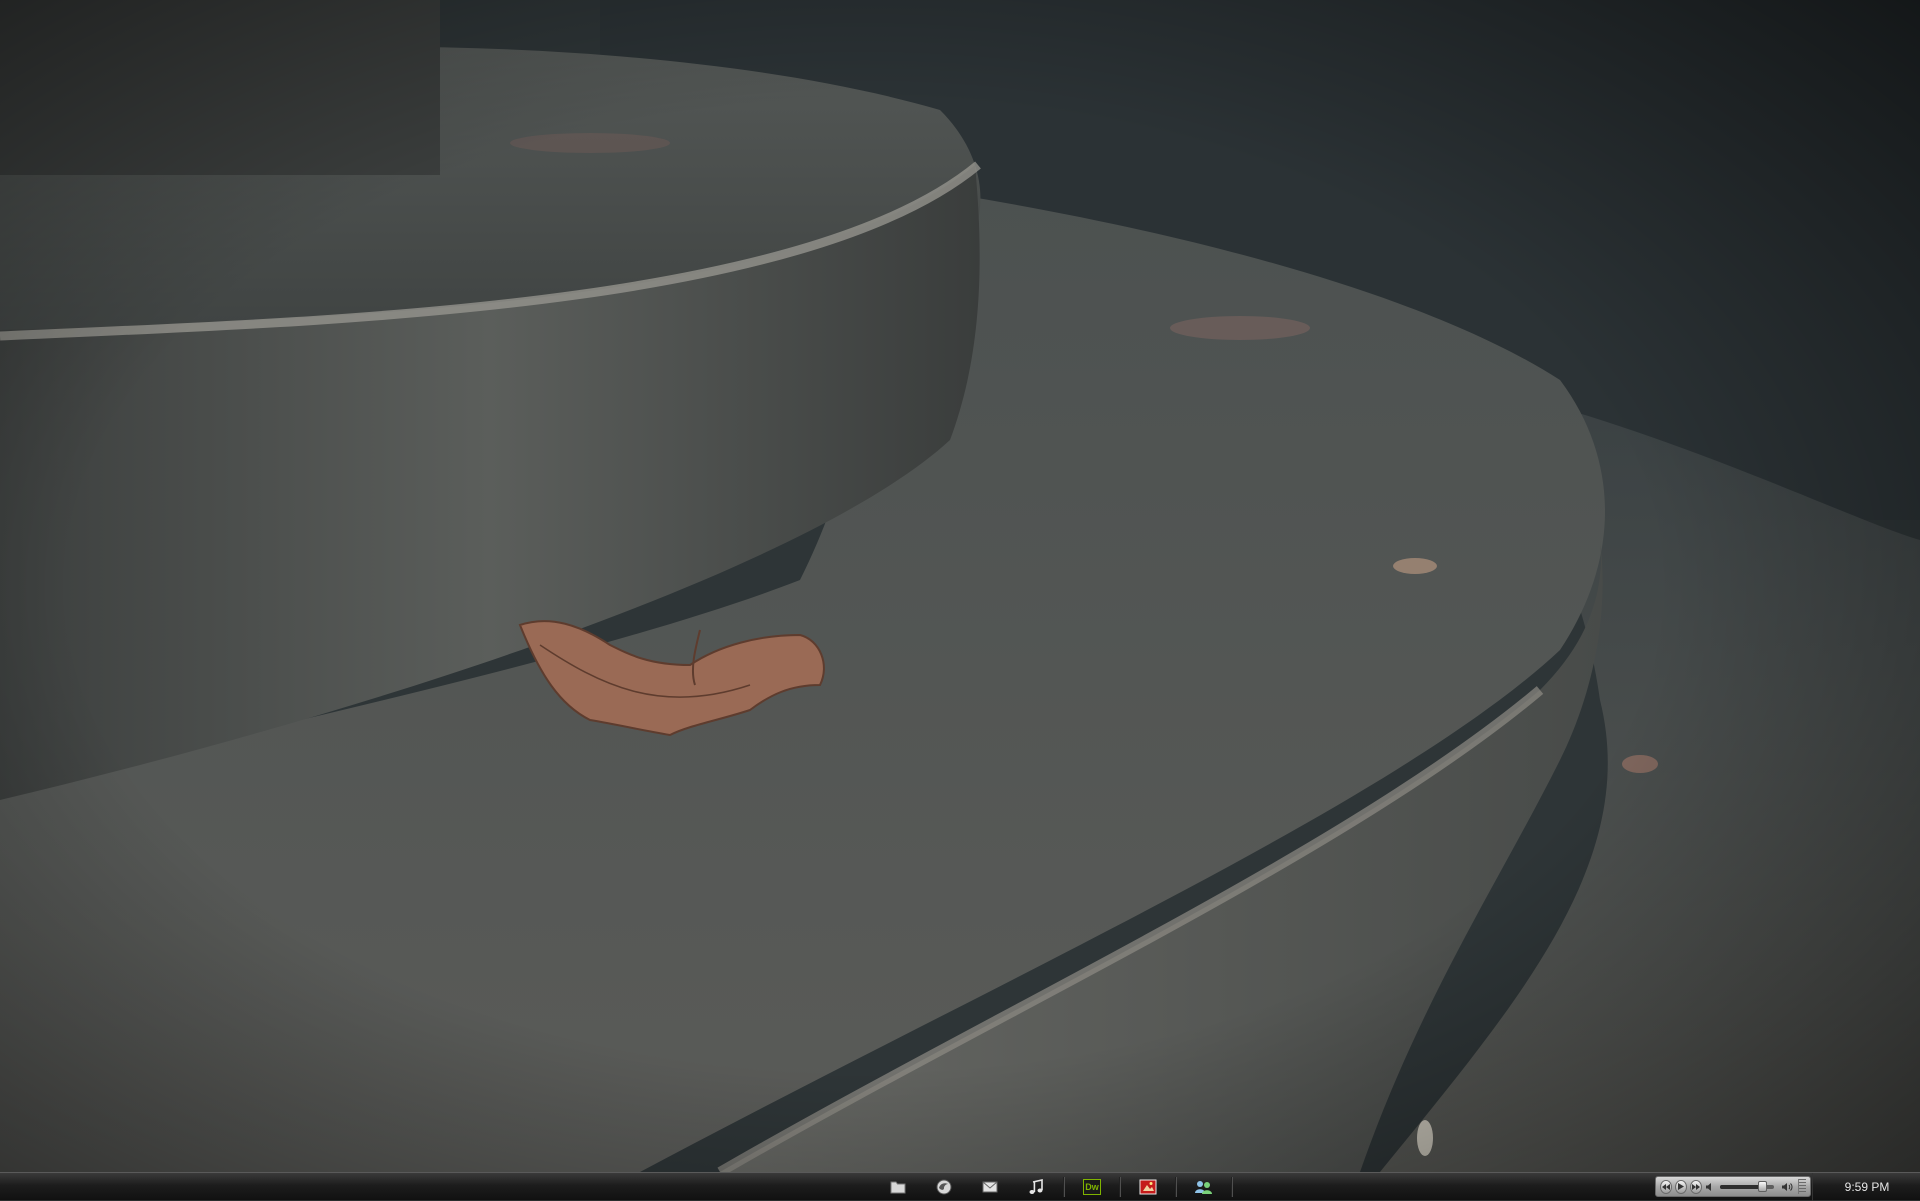 Image resolution: width=1920 pixels, height=1201 pixels. I want to click on volume-fill, so click(1741, 1186).